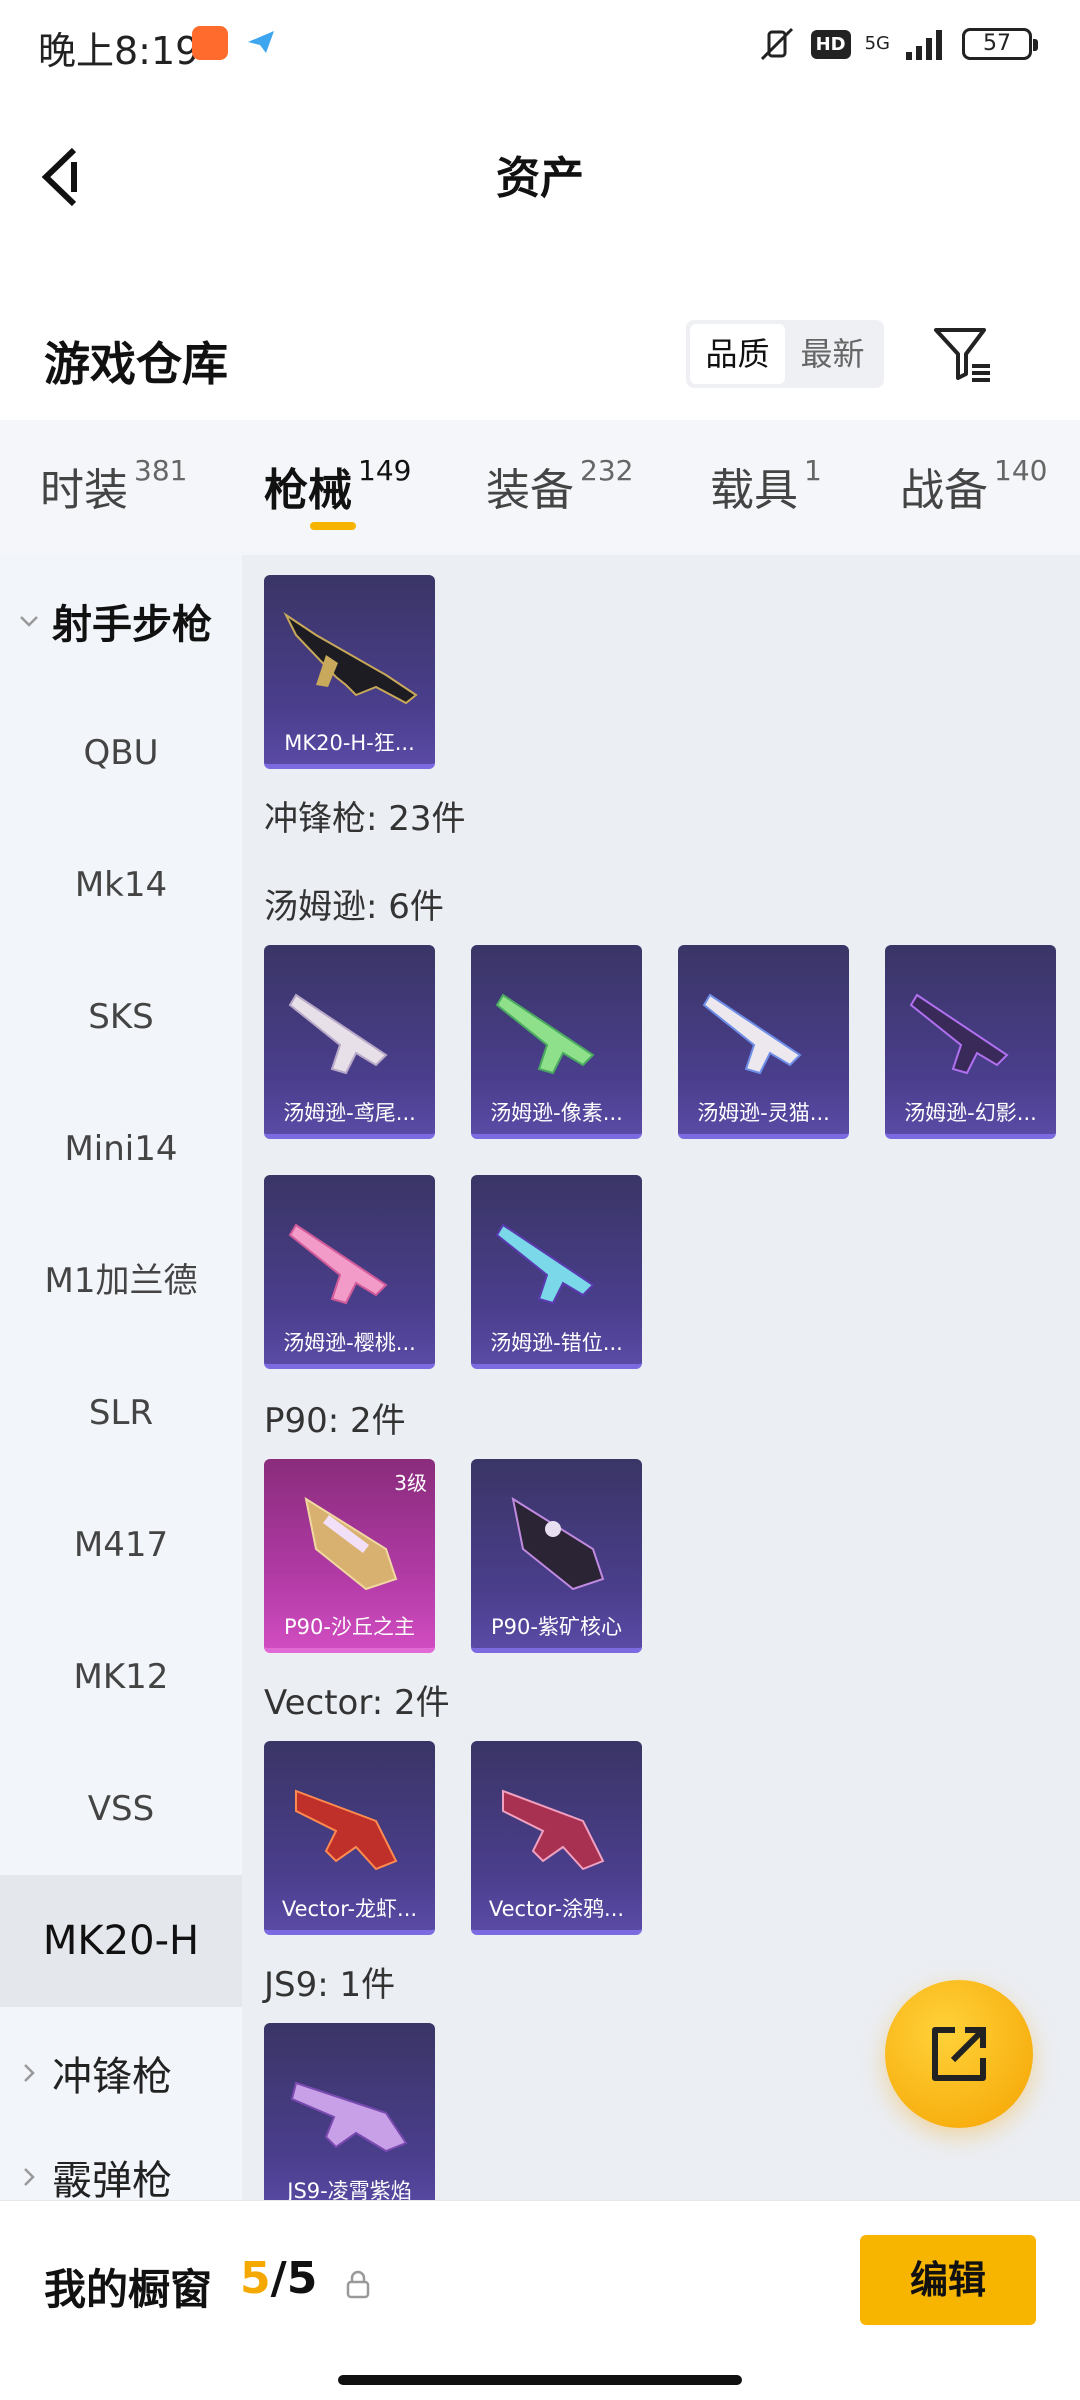 Image resolution: width=1080 pixels, height=2400 pixels. Describe the element at coordinates (112, 2077) in the screenshot. I see `sidebar-group-label: 冲锋枪` at that location.